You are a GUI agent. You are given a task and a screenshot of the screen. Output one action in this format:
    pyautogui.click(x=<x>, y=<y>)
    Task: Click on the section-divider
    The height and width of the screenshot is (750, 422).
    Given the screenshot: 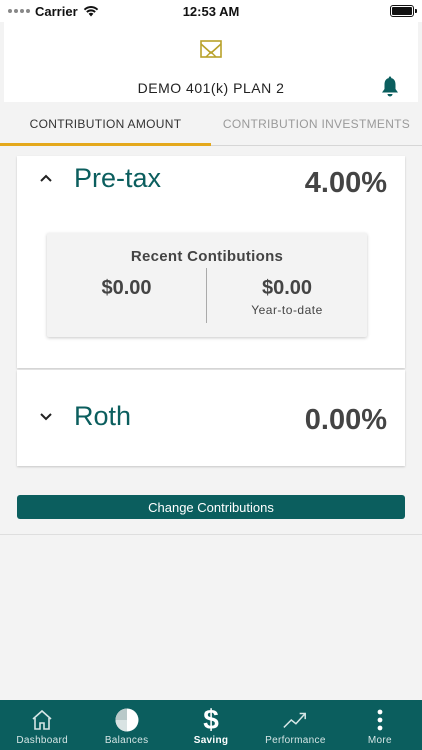 What is the action you would take?
    pyautogui.click(x=211, y=534)
    